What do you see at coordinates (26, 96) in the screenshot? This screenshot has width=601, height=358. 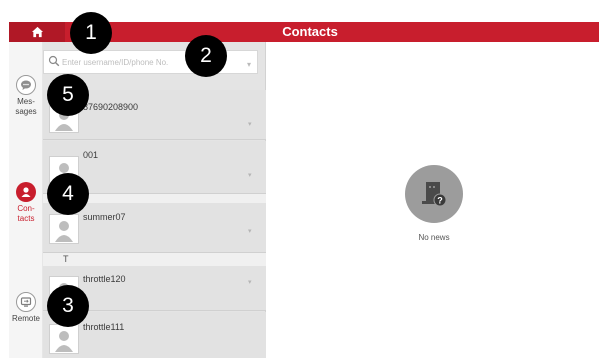 I see `nav-item-messages: Mes- sages` at bounding box center [26, 96].